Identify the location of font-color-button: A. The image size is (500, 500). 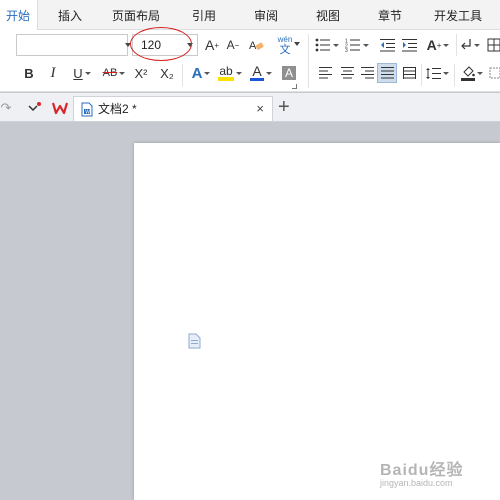
(261, 73).